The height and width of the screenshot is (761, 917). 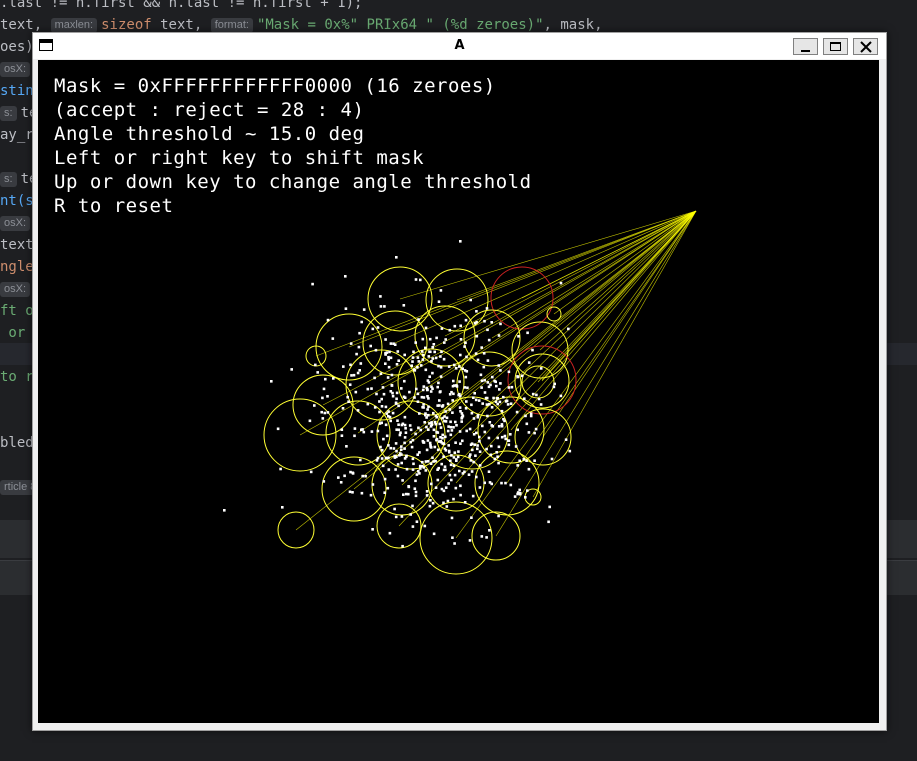 I want to click on code-token: ngle, so click(x=17, y=267).